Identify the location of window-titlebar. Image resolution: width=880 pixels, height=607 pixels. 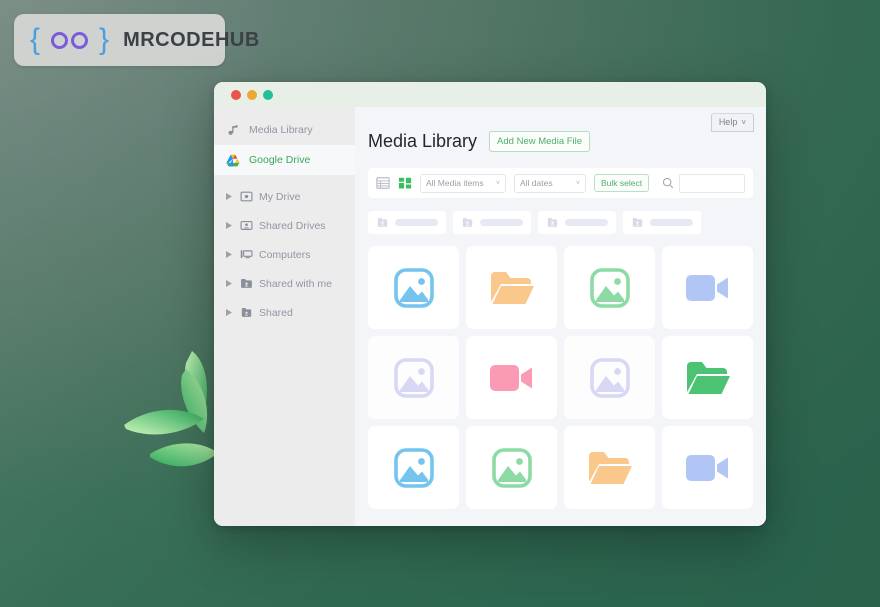
(490, 94).